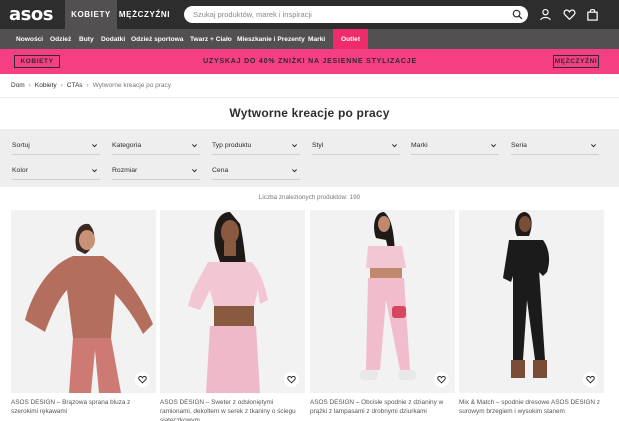 This screenshot has height=421, width=619. I want to click on filter-brands: Marki, so click(455, 146).